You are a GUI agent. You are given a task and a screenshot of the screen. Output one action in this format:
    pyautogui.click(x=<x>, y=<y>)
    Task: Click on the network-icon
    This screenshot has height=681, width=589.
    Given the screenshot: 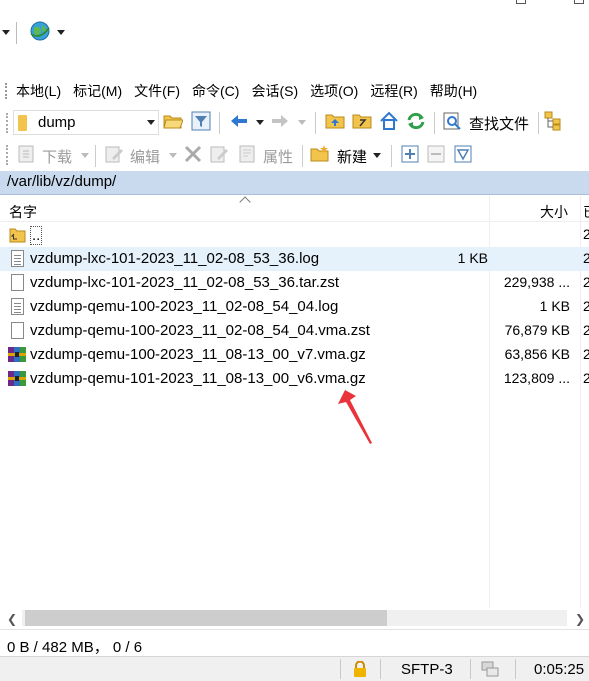 What is the action you would take?
    pyautogui.click(x=490, y=669)
    